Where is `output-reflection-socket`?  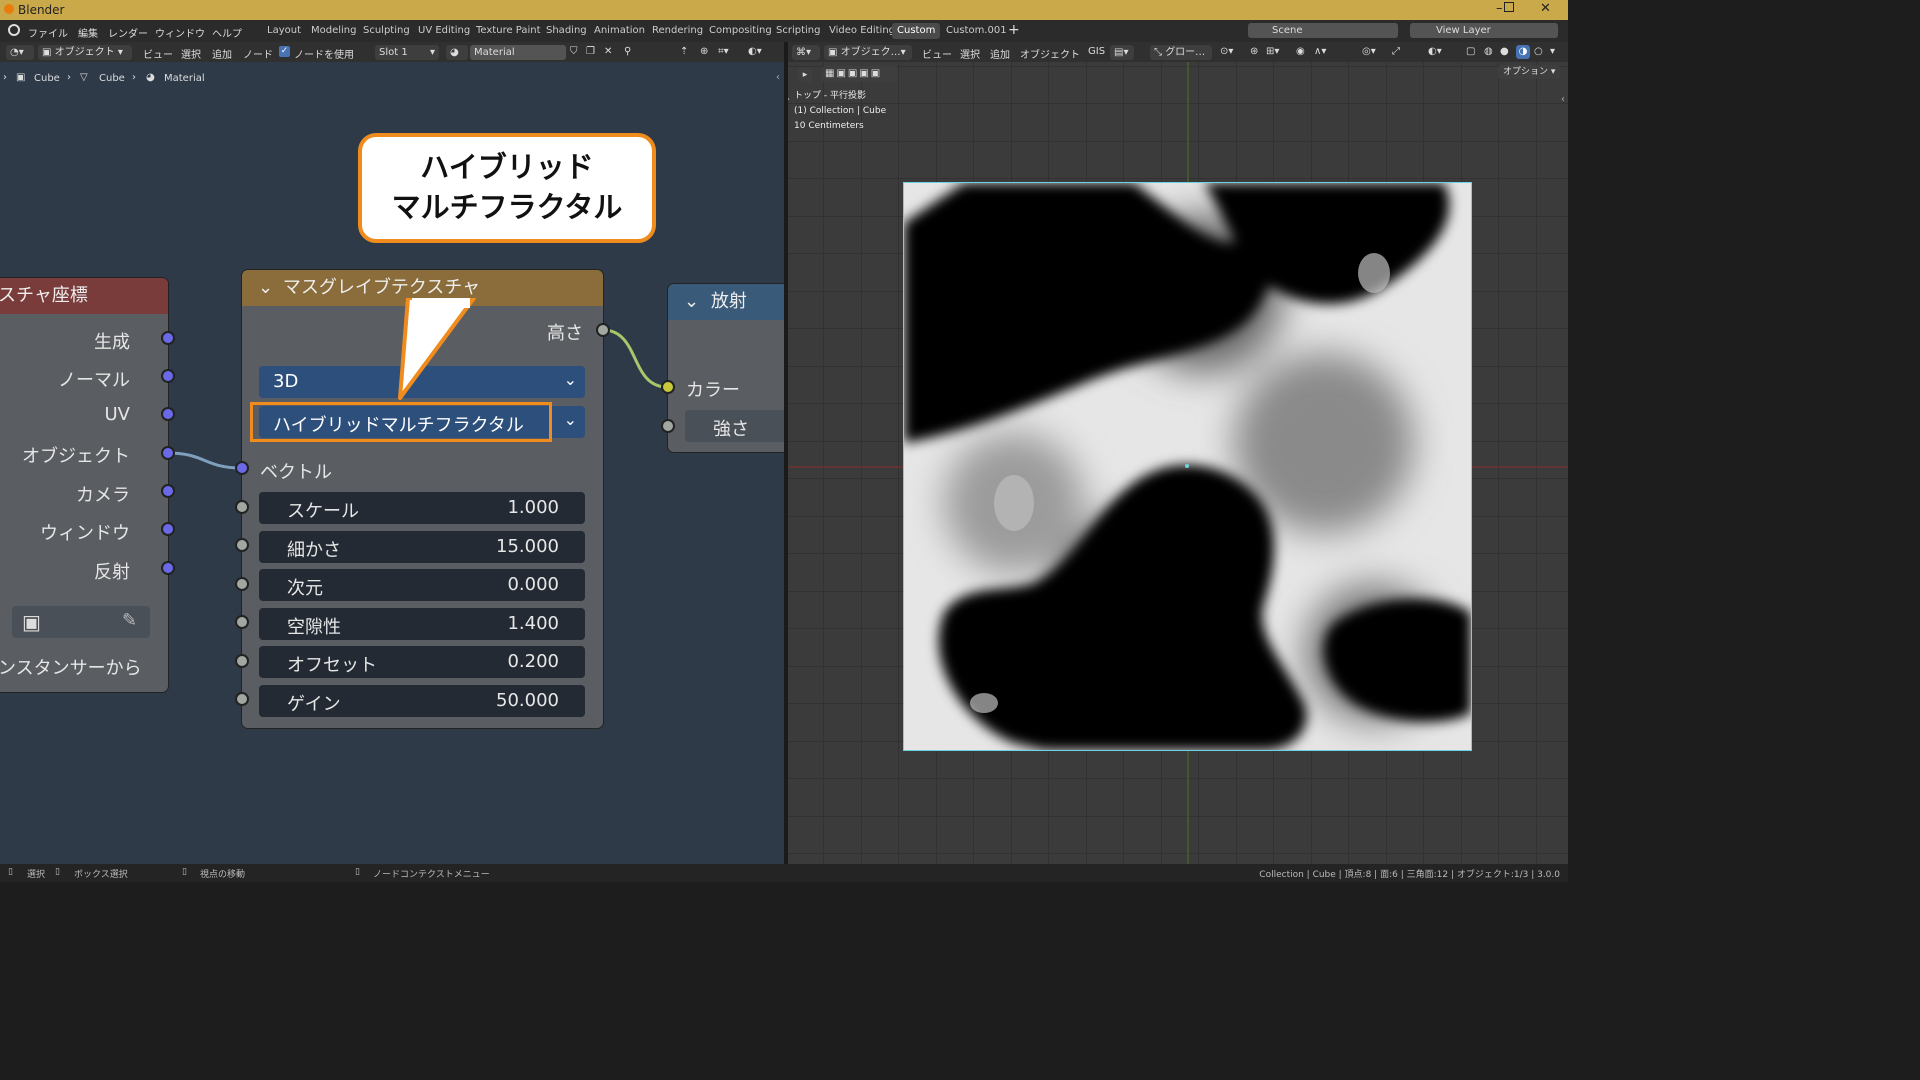 output-reflection-socket is located at coordinates (168, 568).